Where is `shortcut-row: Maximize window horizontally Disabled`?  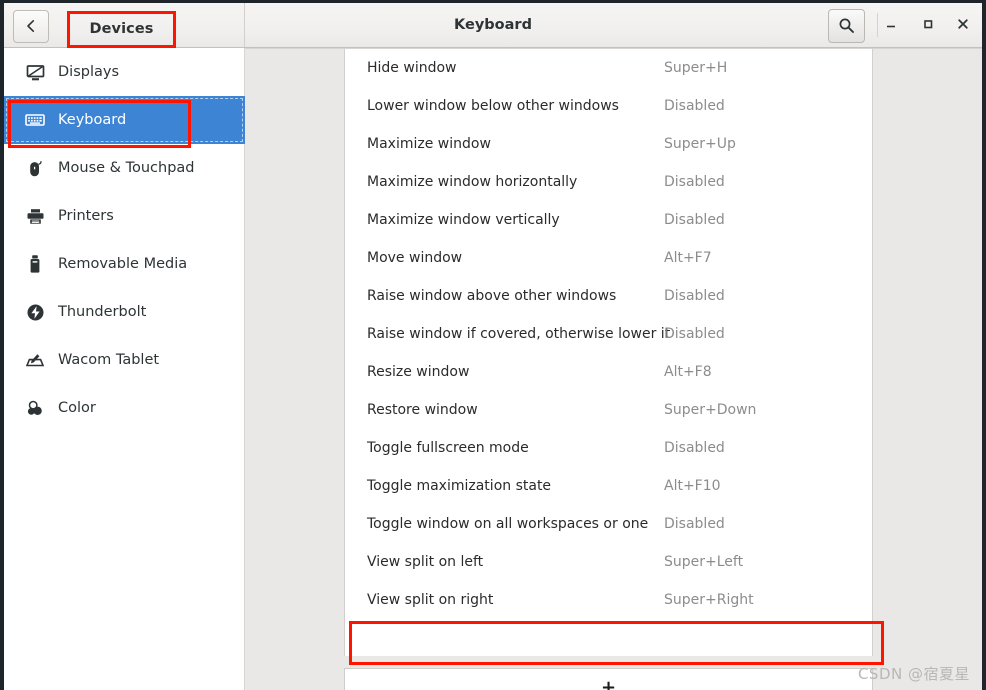
shortcut-row: Maximize window horizontally Disabled is located at coordinates (608, 182).